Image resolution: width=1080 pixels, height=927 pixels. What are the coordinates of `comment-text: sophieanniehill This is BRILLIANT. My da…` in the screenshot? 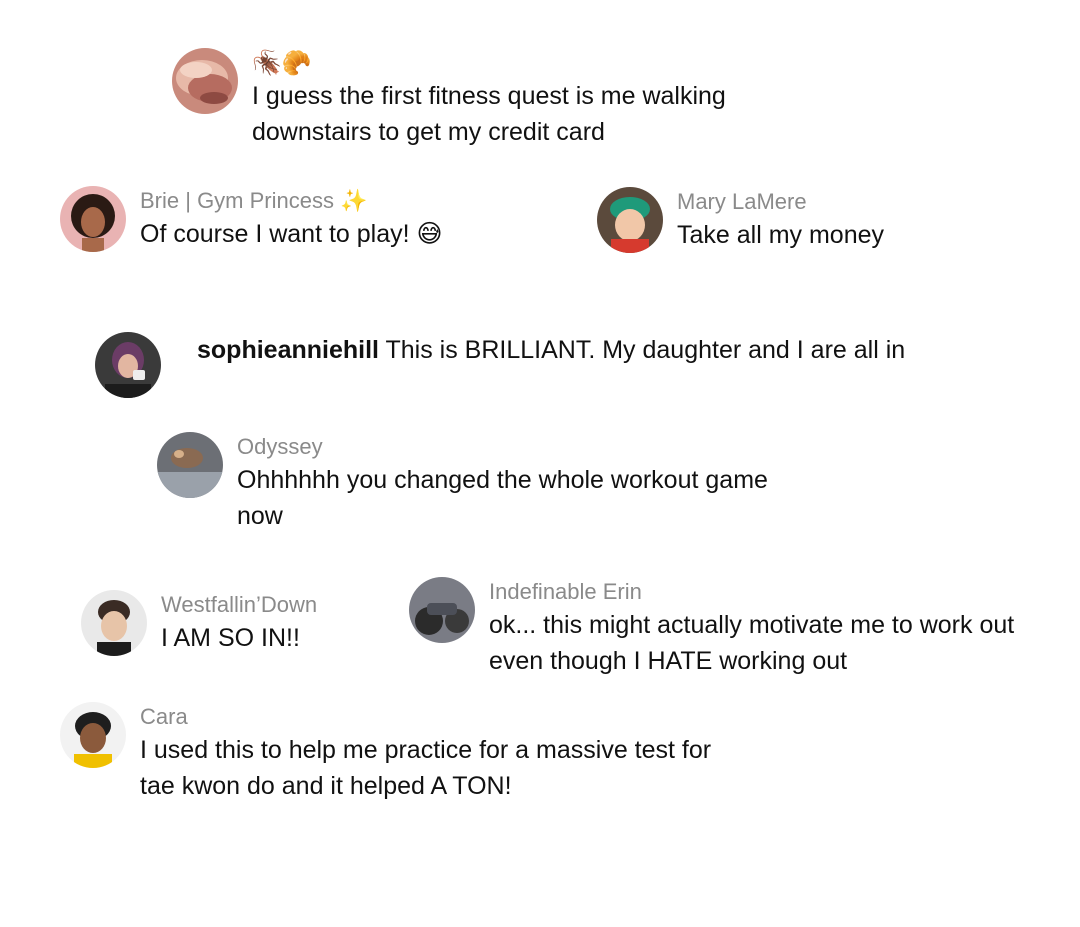 It's located at (551, 350).